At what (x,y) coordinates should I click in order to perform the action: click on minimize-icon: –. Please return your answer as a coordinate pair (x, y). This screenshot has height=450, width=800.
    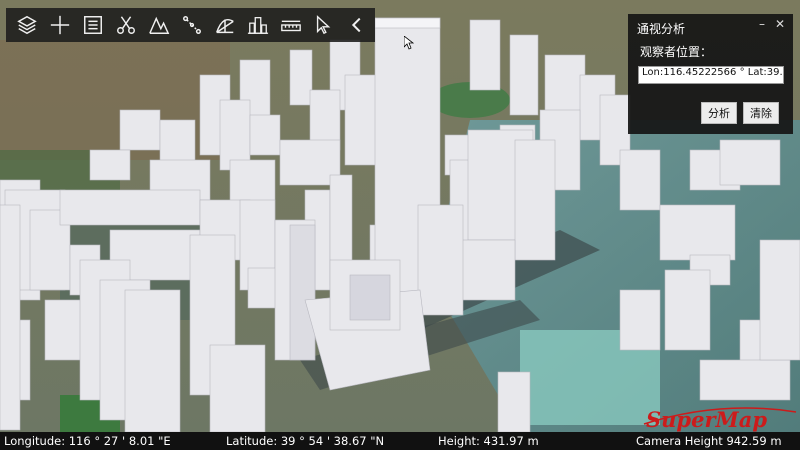
    Looking at the image, I should click on (762, 24).